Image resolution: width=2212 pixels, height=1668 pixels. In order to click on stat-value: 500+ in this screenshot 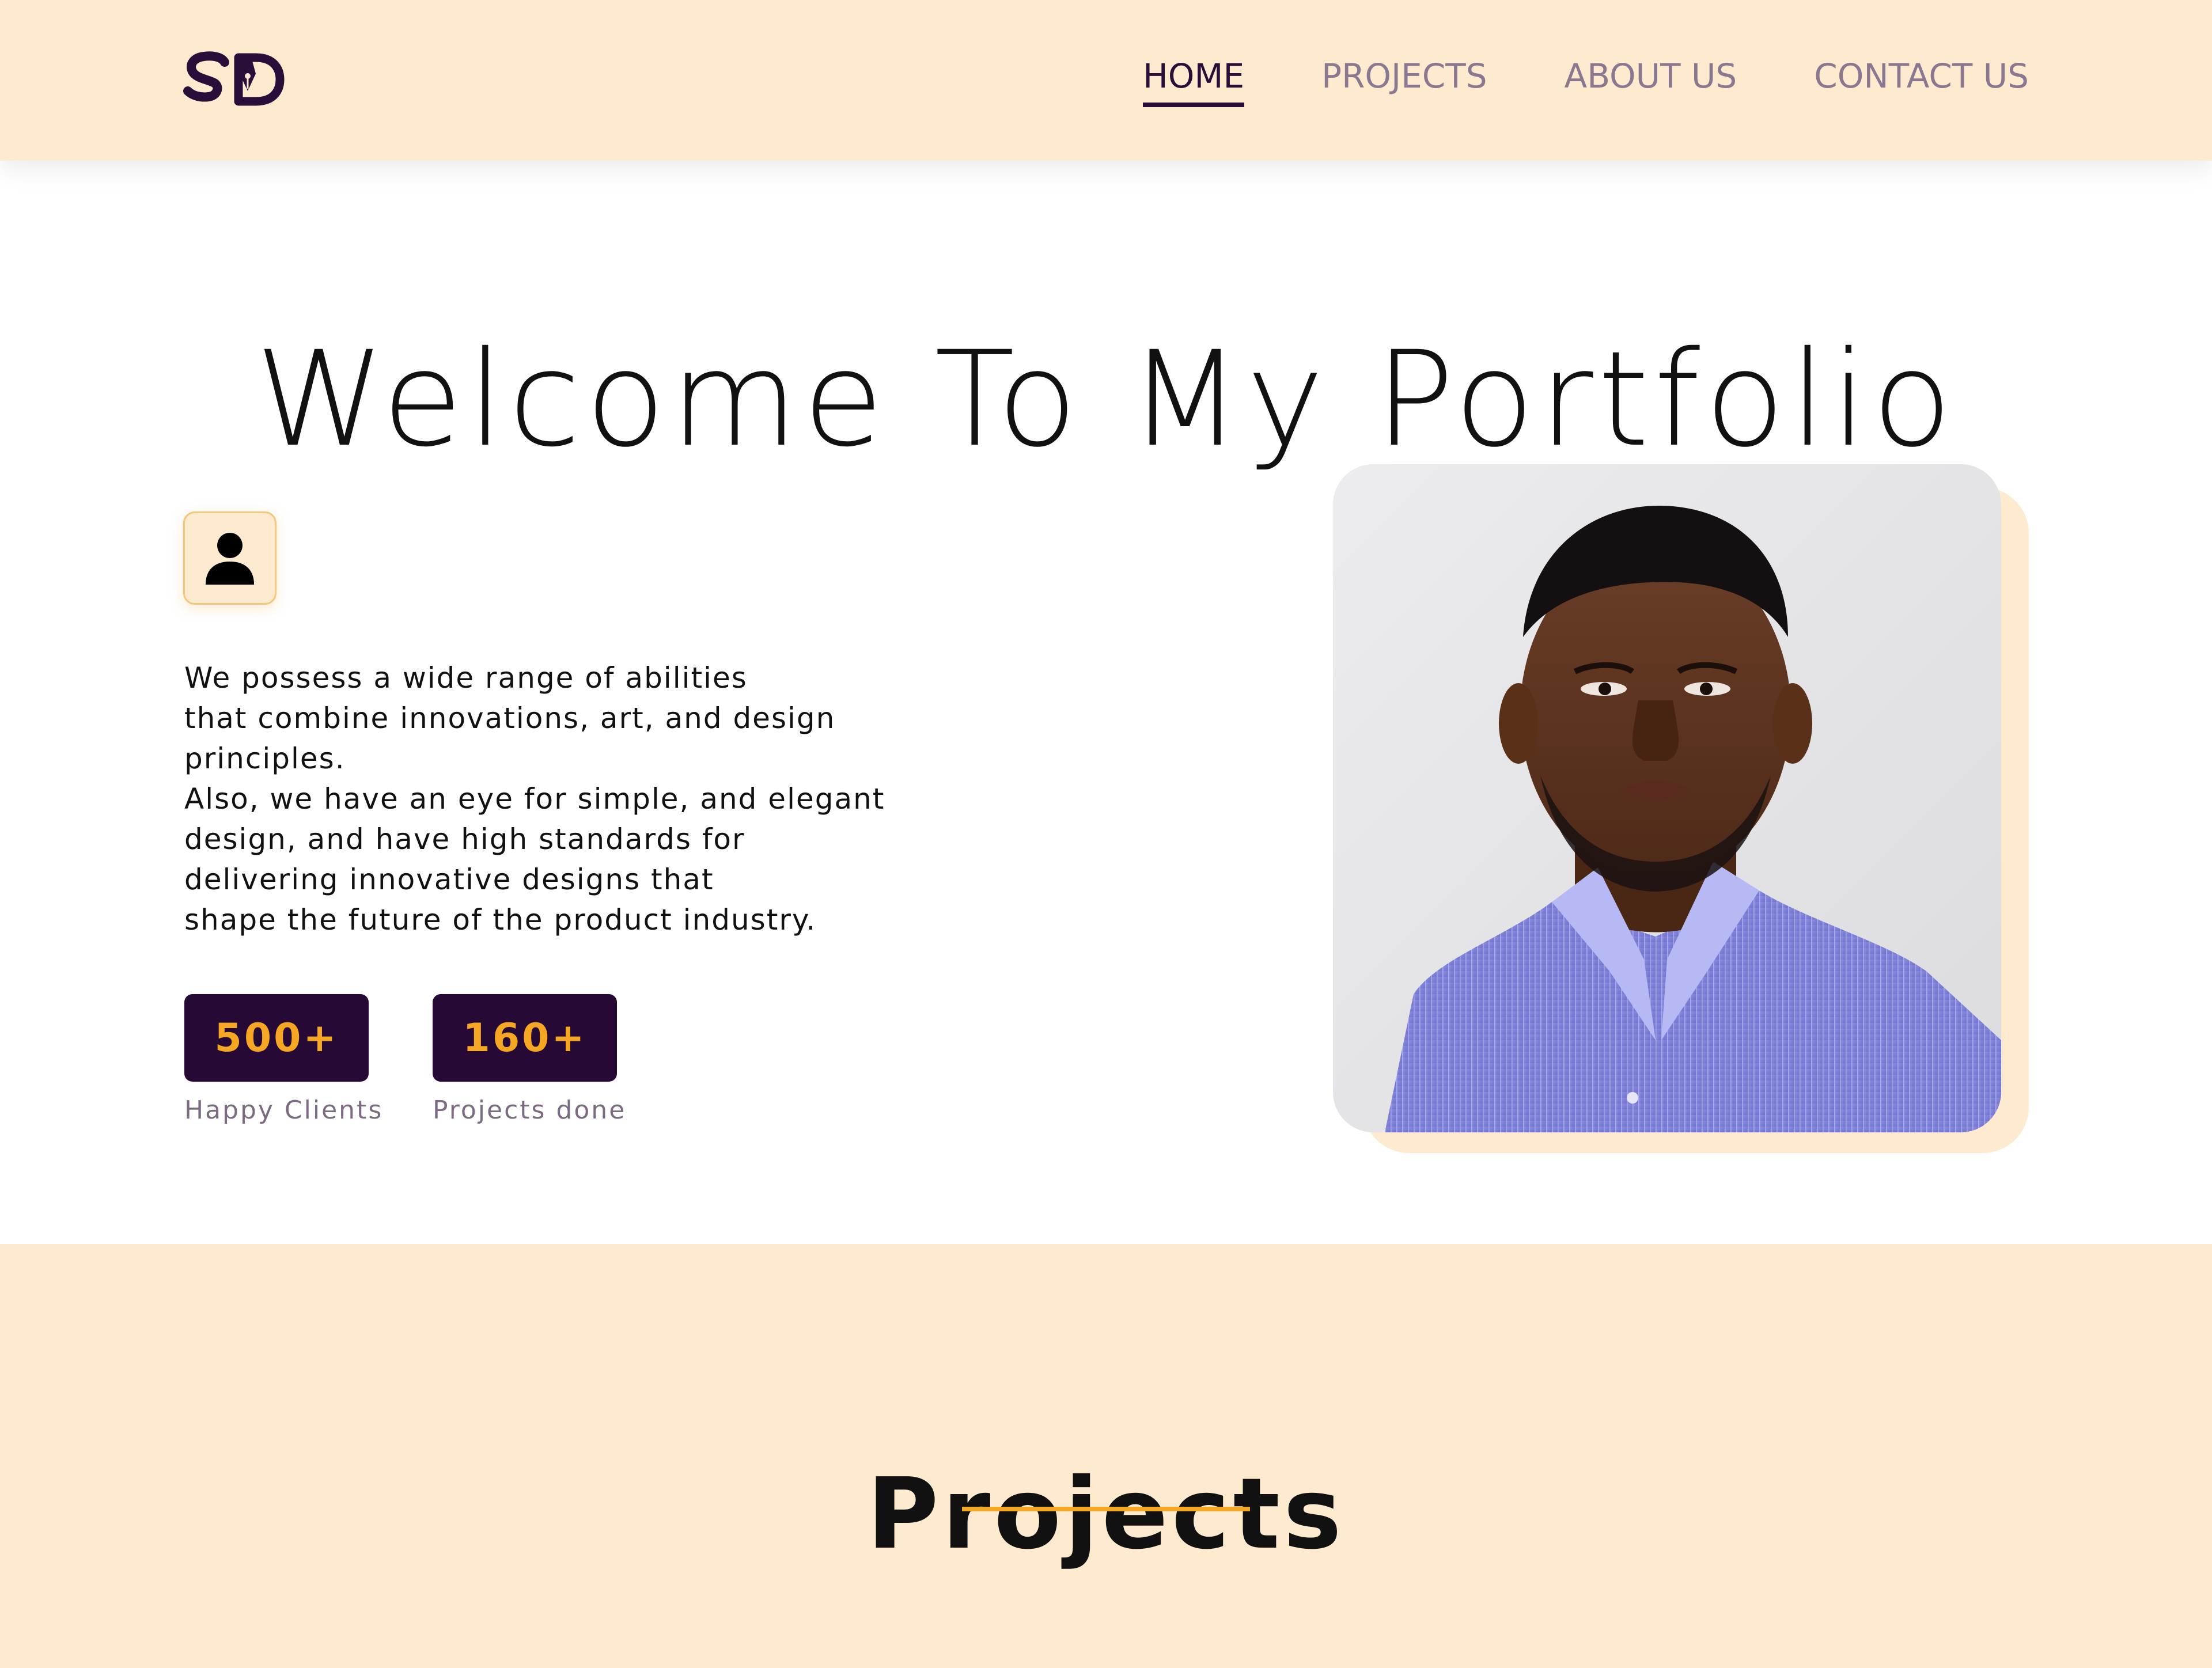, I will do `click(276, 1038)`.